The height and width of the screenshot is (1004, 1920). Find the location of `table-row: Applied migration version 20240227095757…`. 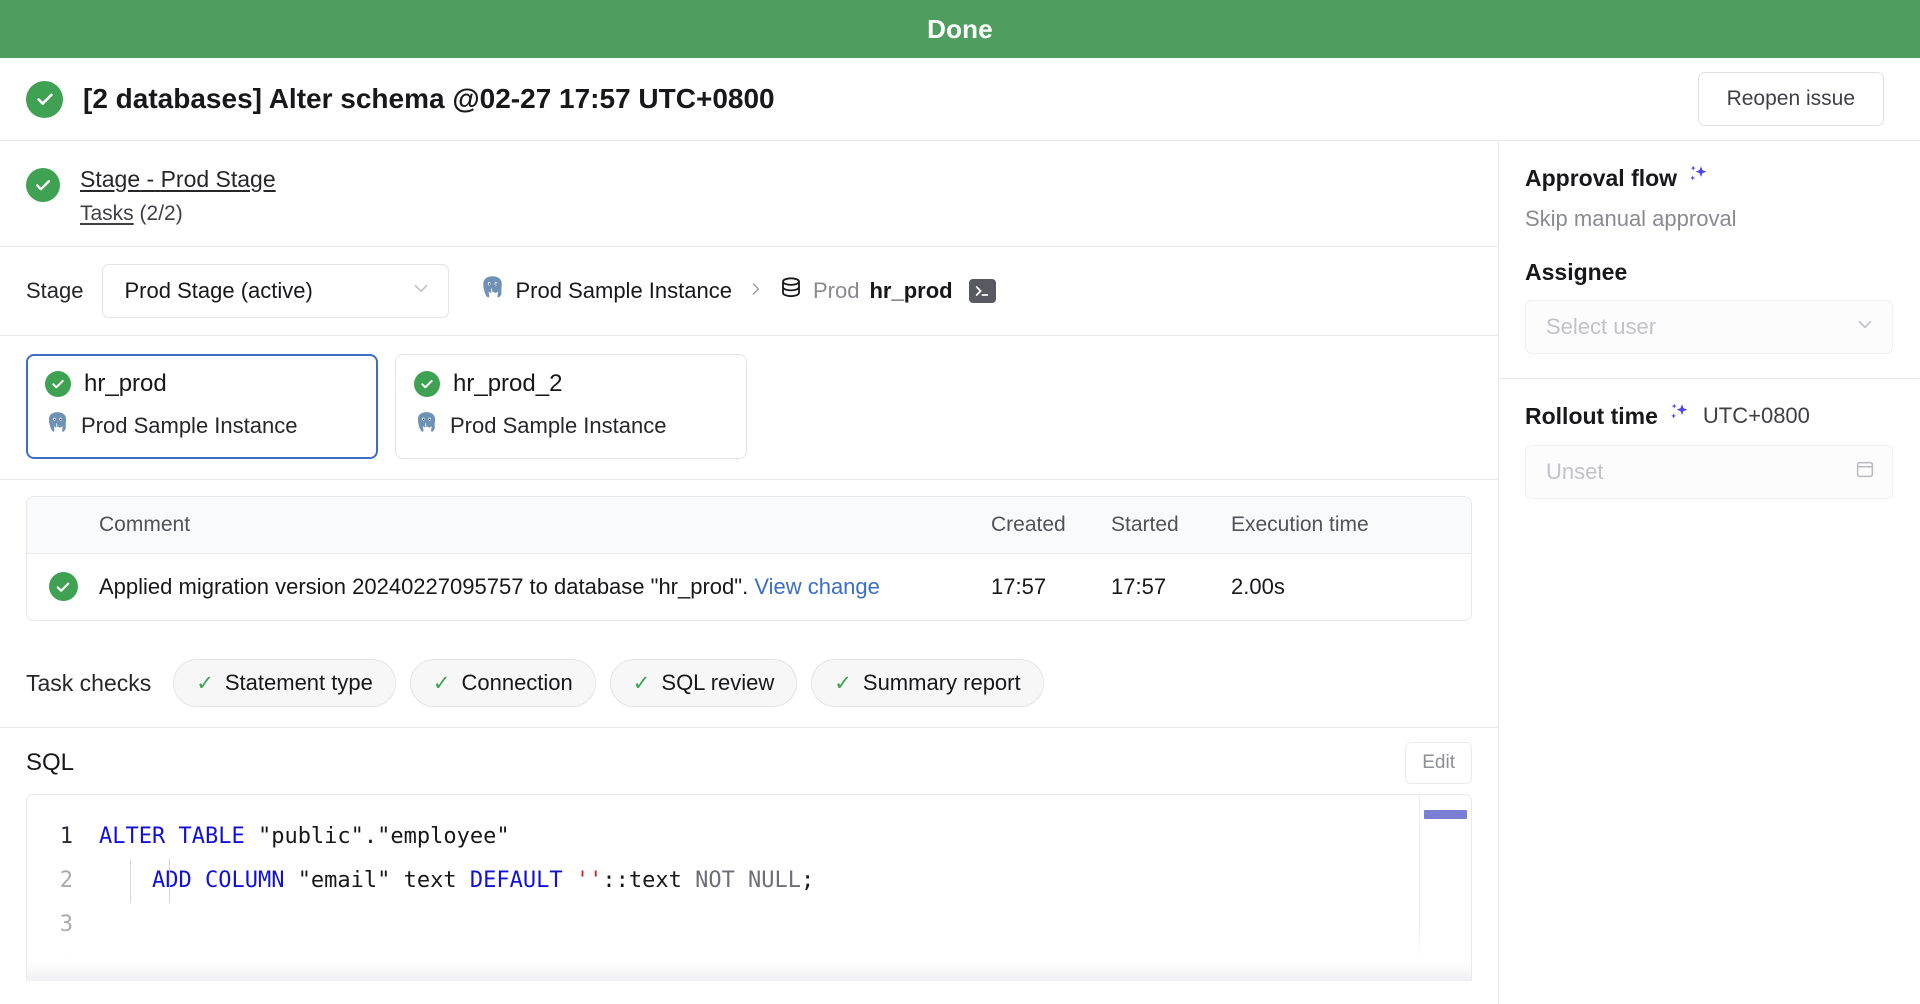

table-row: Applied migration version 20240227095757… is located at coordinates (749, 587).